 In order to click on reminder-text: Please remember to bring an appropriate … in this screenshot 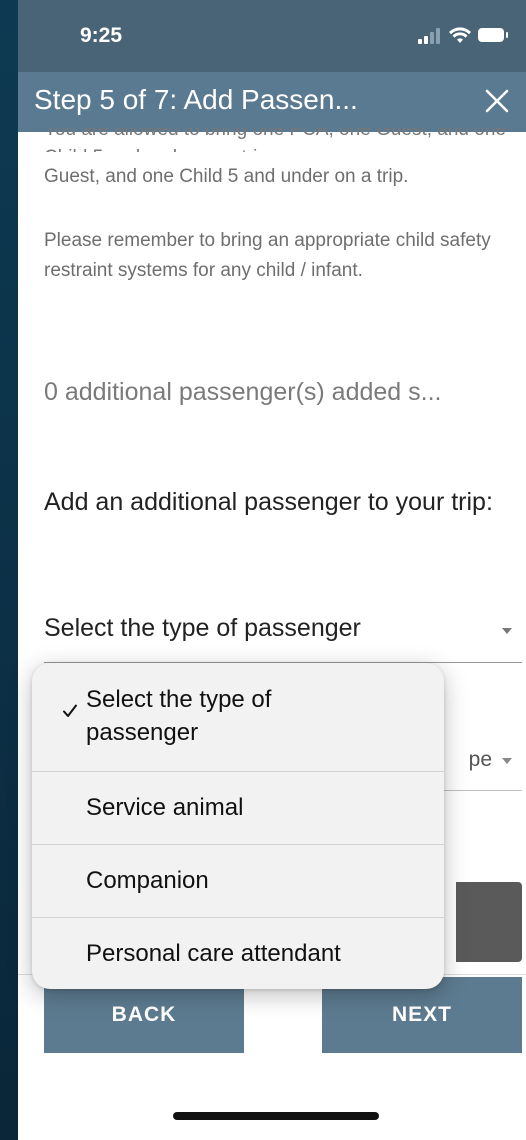, I will do `click(267, 255)`.